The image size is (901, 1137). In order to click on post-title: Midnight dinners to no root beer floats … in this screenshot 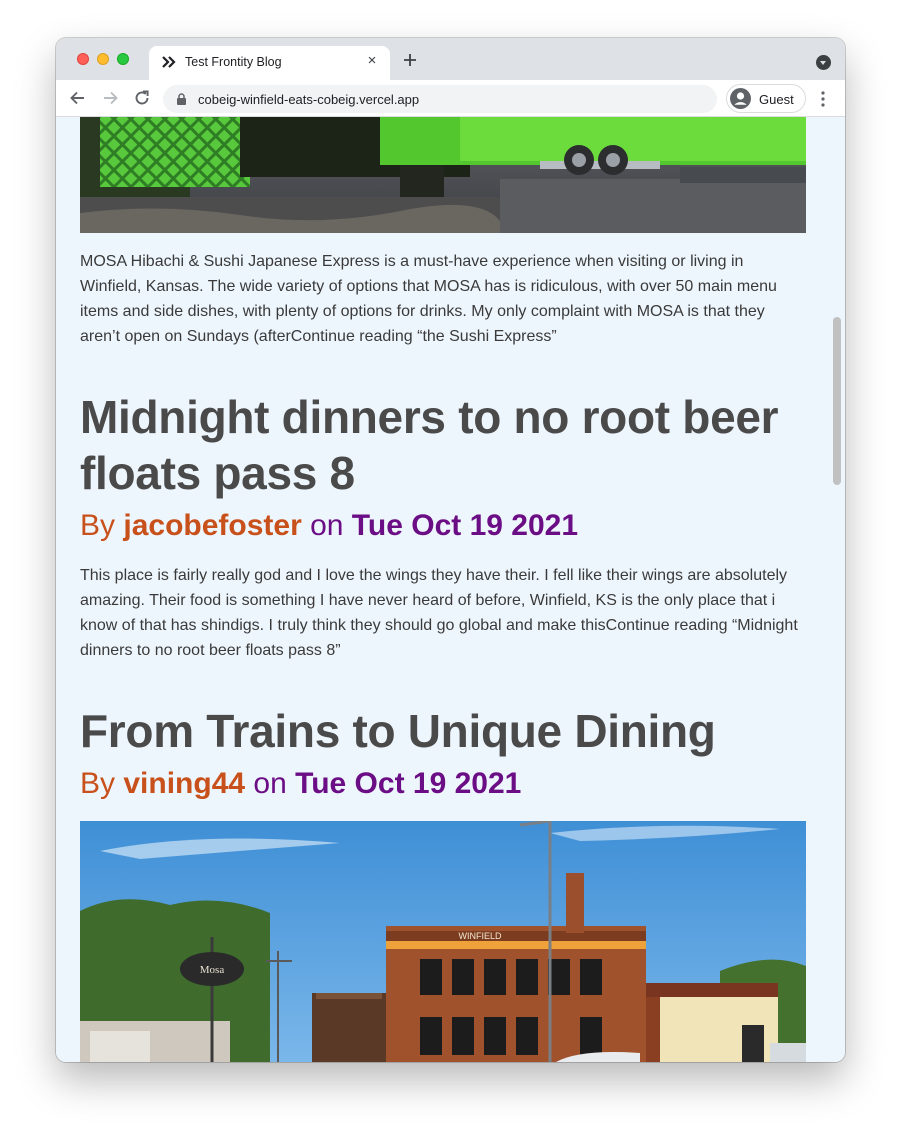, I will do `click(443, 445)`.